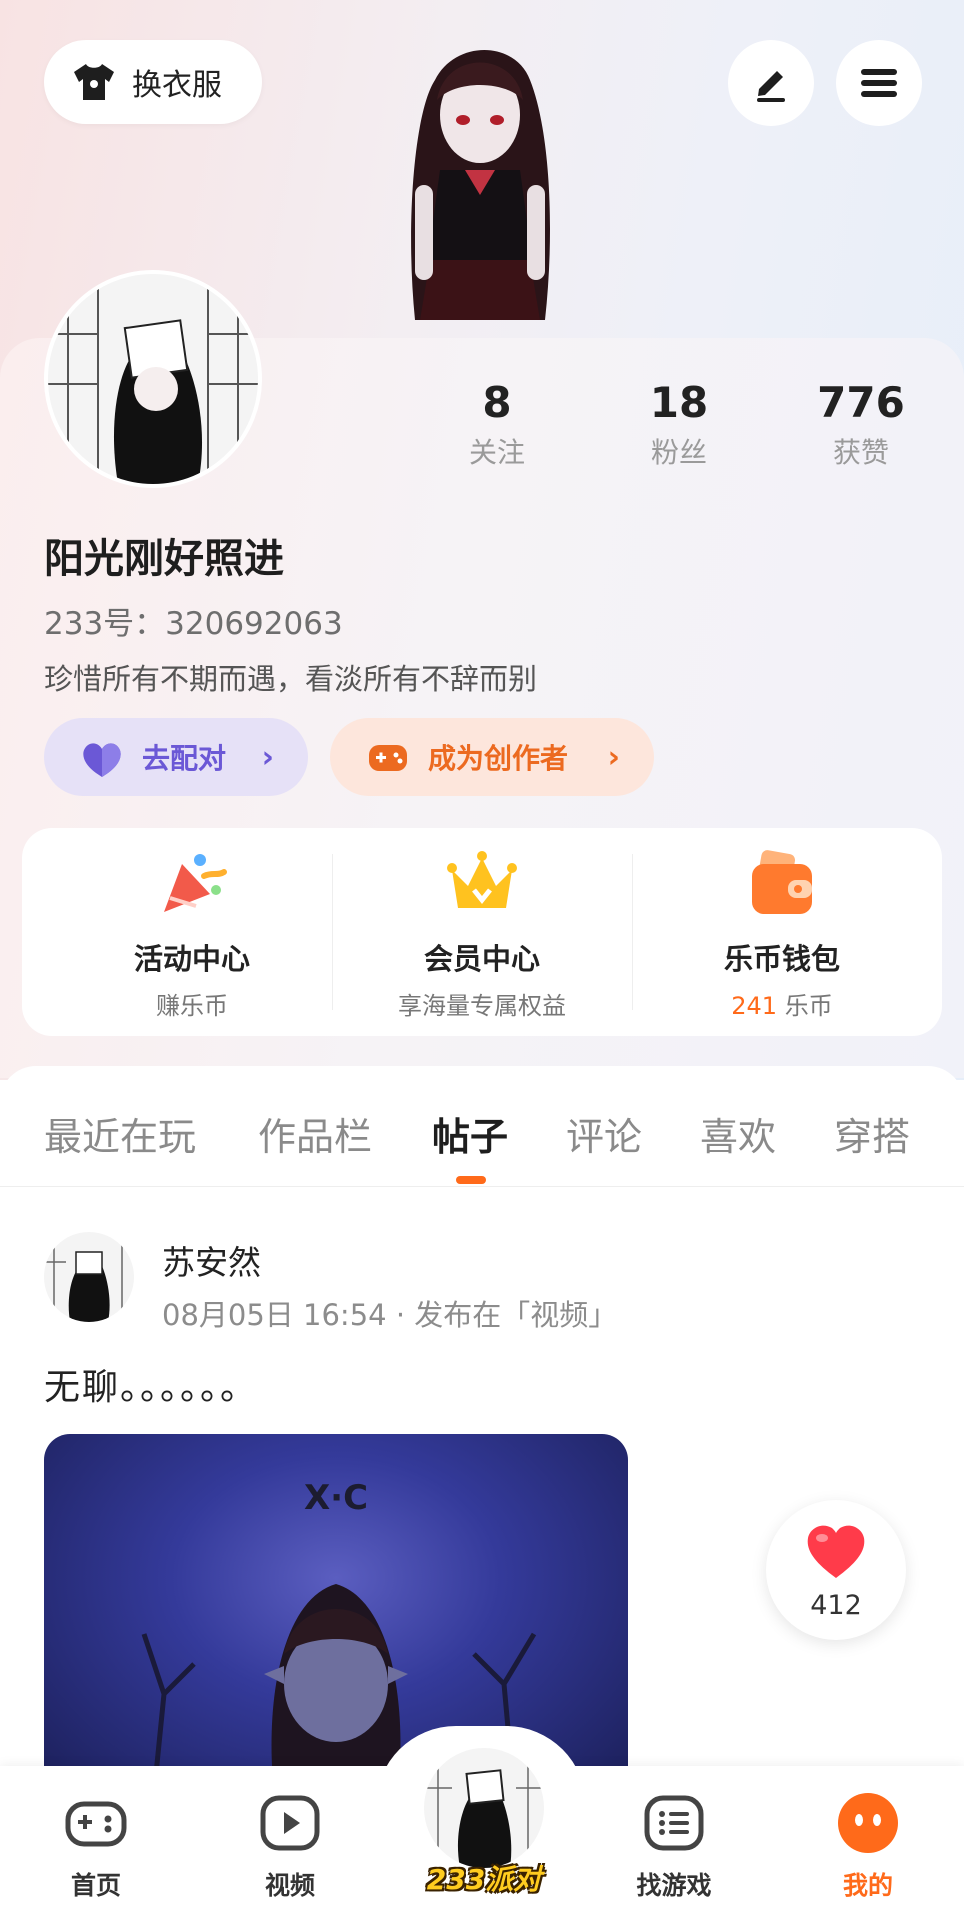 The width and height of the screenshot is (964, 1920). I want to click on nav-video-label: 视频, so click(289, 1885).